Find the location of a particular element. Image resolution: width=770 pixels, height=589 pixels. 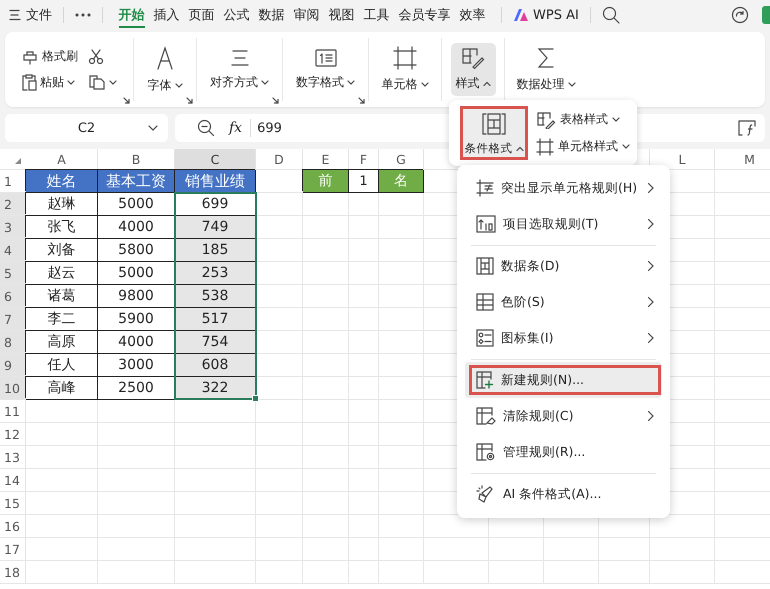

row-header: 4 is located at coordinates (13, 250).